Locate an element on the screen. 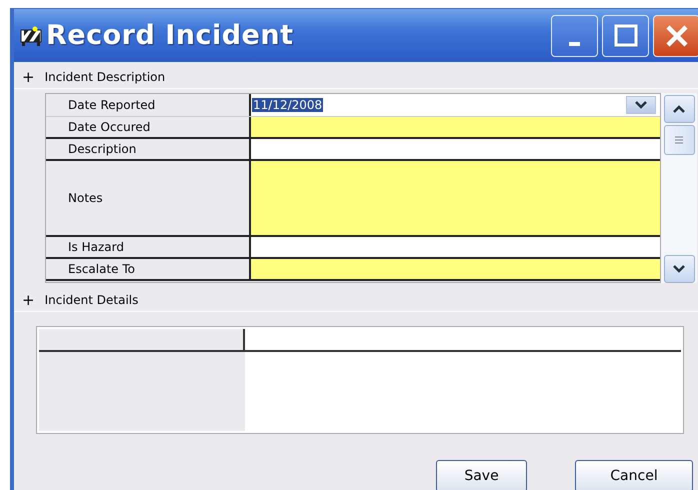 This screenshot has height=490, width=698. field-value: 11/12/2008 is located at coordinates (288, 105).